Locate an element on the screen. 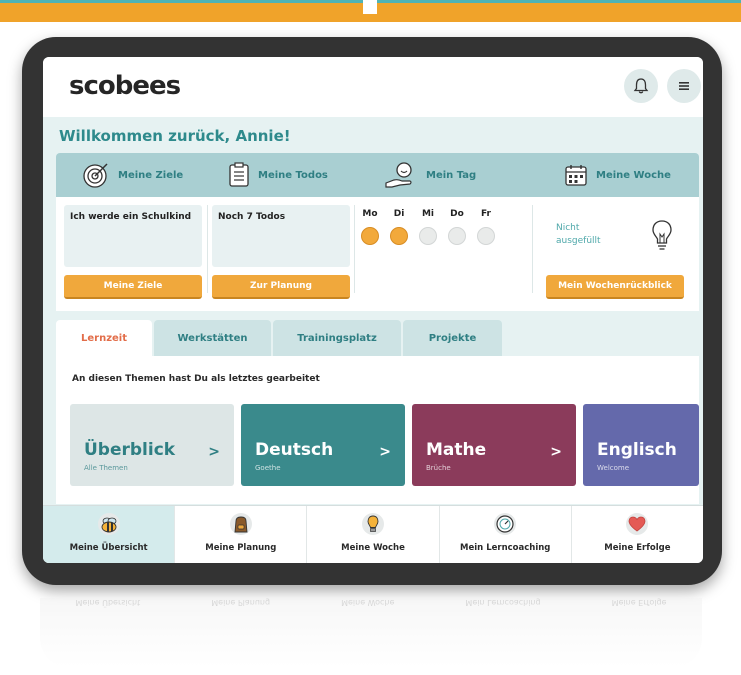  day-di: Di is located at coordinates (399, 227).